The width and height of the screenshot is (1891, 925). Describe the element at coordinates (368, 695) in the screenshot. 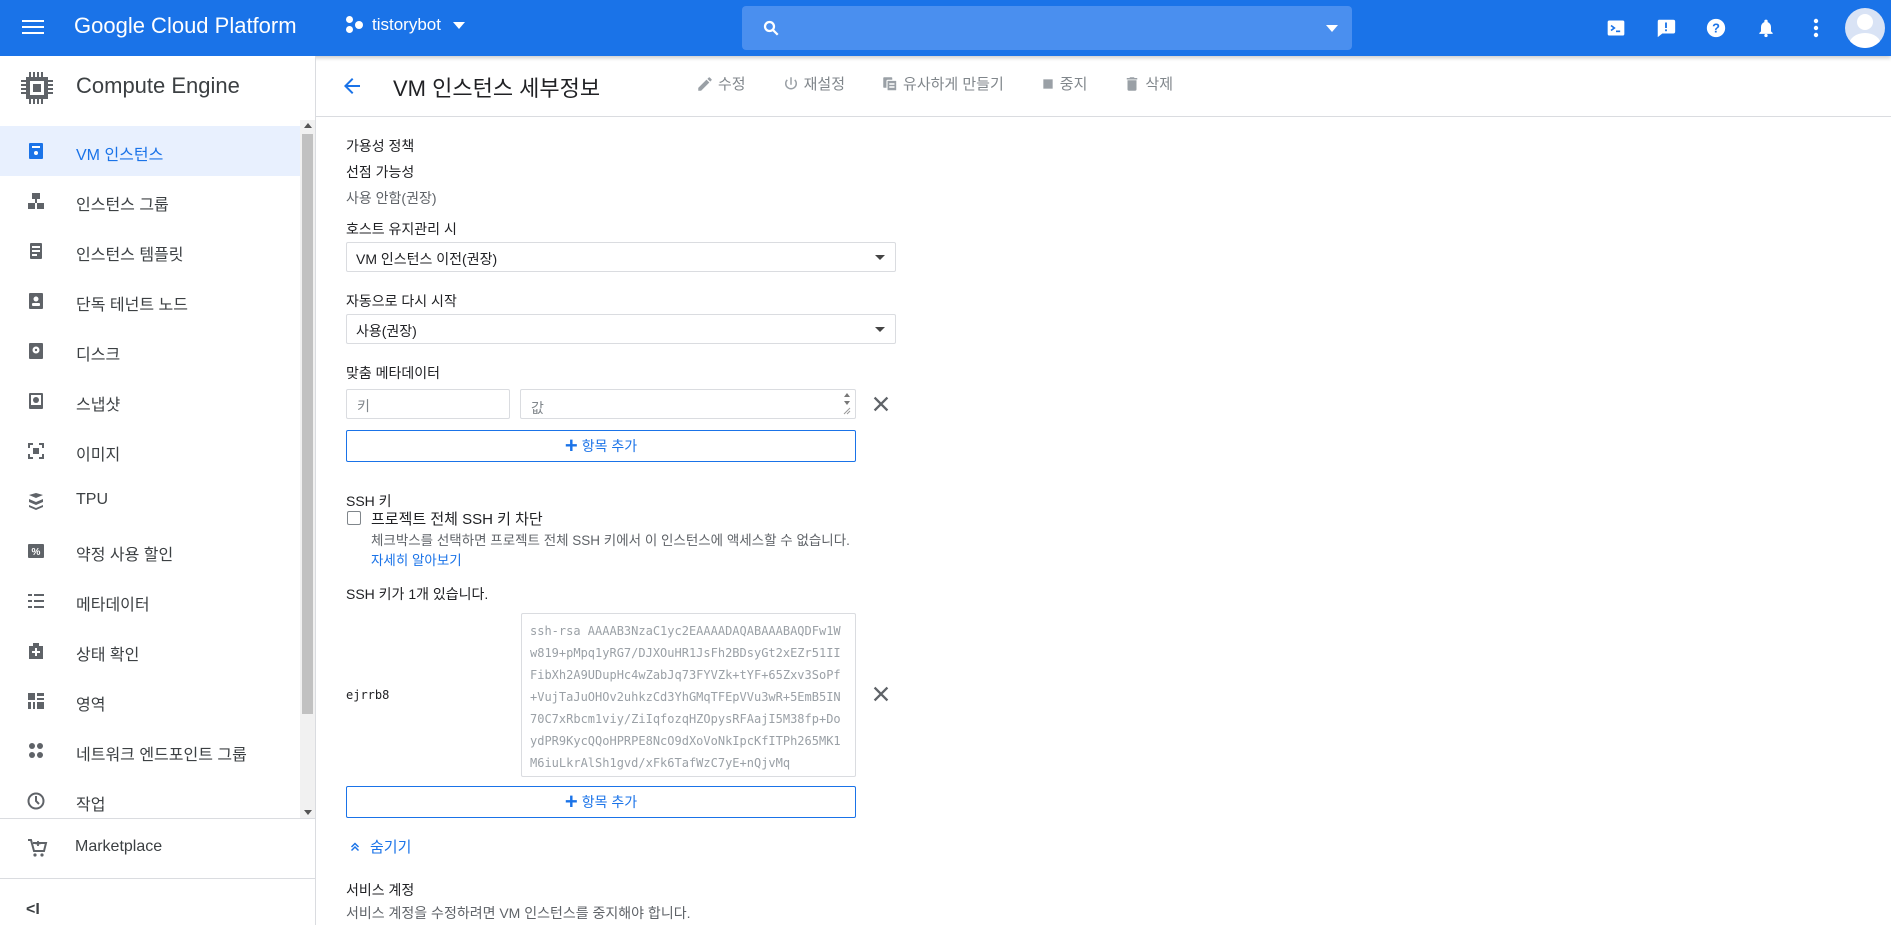

I see `ssh-username: ejrrb8` at that location.